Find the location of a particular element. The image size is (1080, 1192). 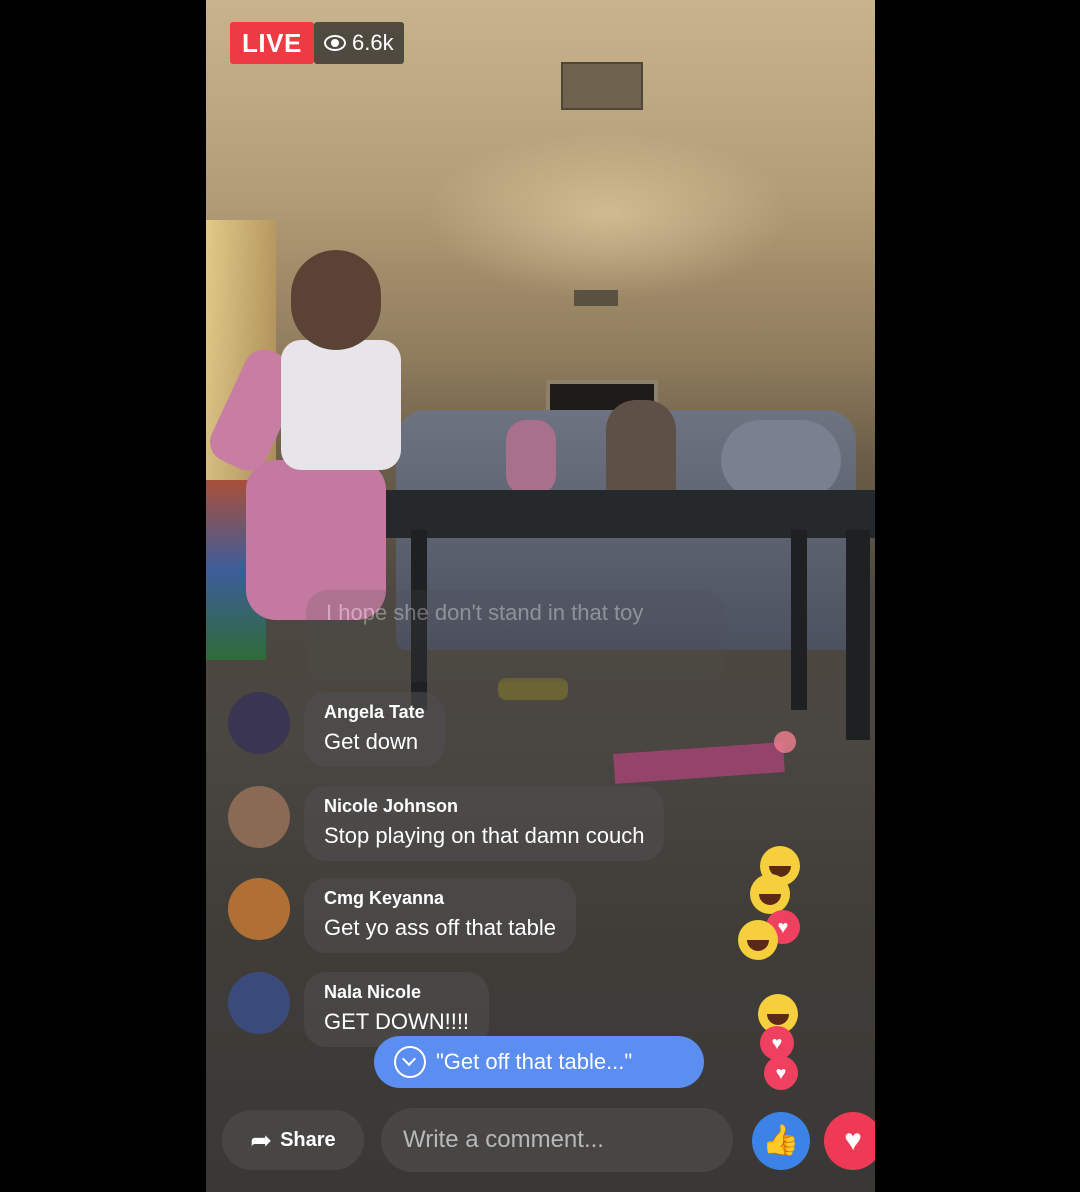

comment-author: Angela Tate is located at coordinates (374, 712).